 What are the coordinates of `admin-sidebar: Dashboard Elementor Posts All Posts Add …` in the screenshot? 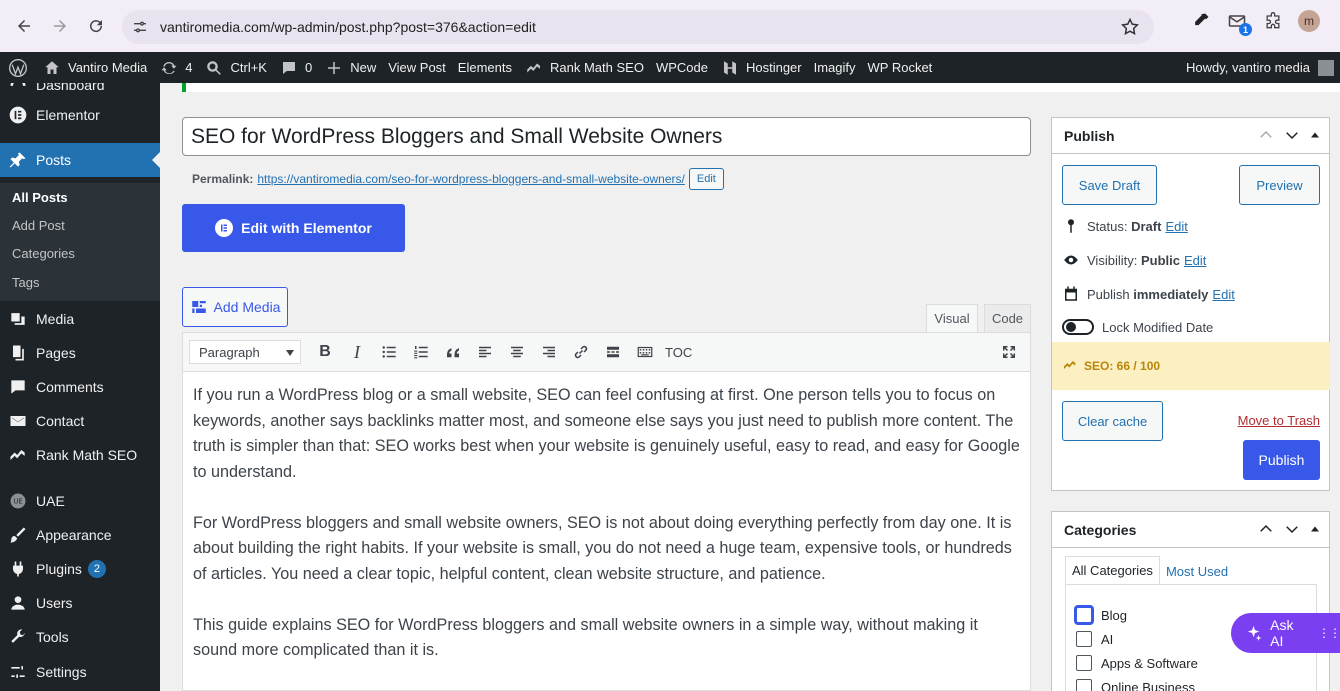 It's located at (80, 387).